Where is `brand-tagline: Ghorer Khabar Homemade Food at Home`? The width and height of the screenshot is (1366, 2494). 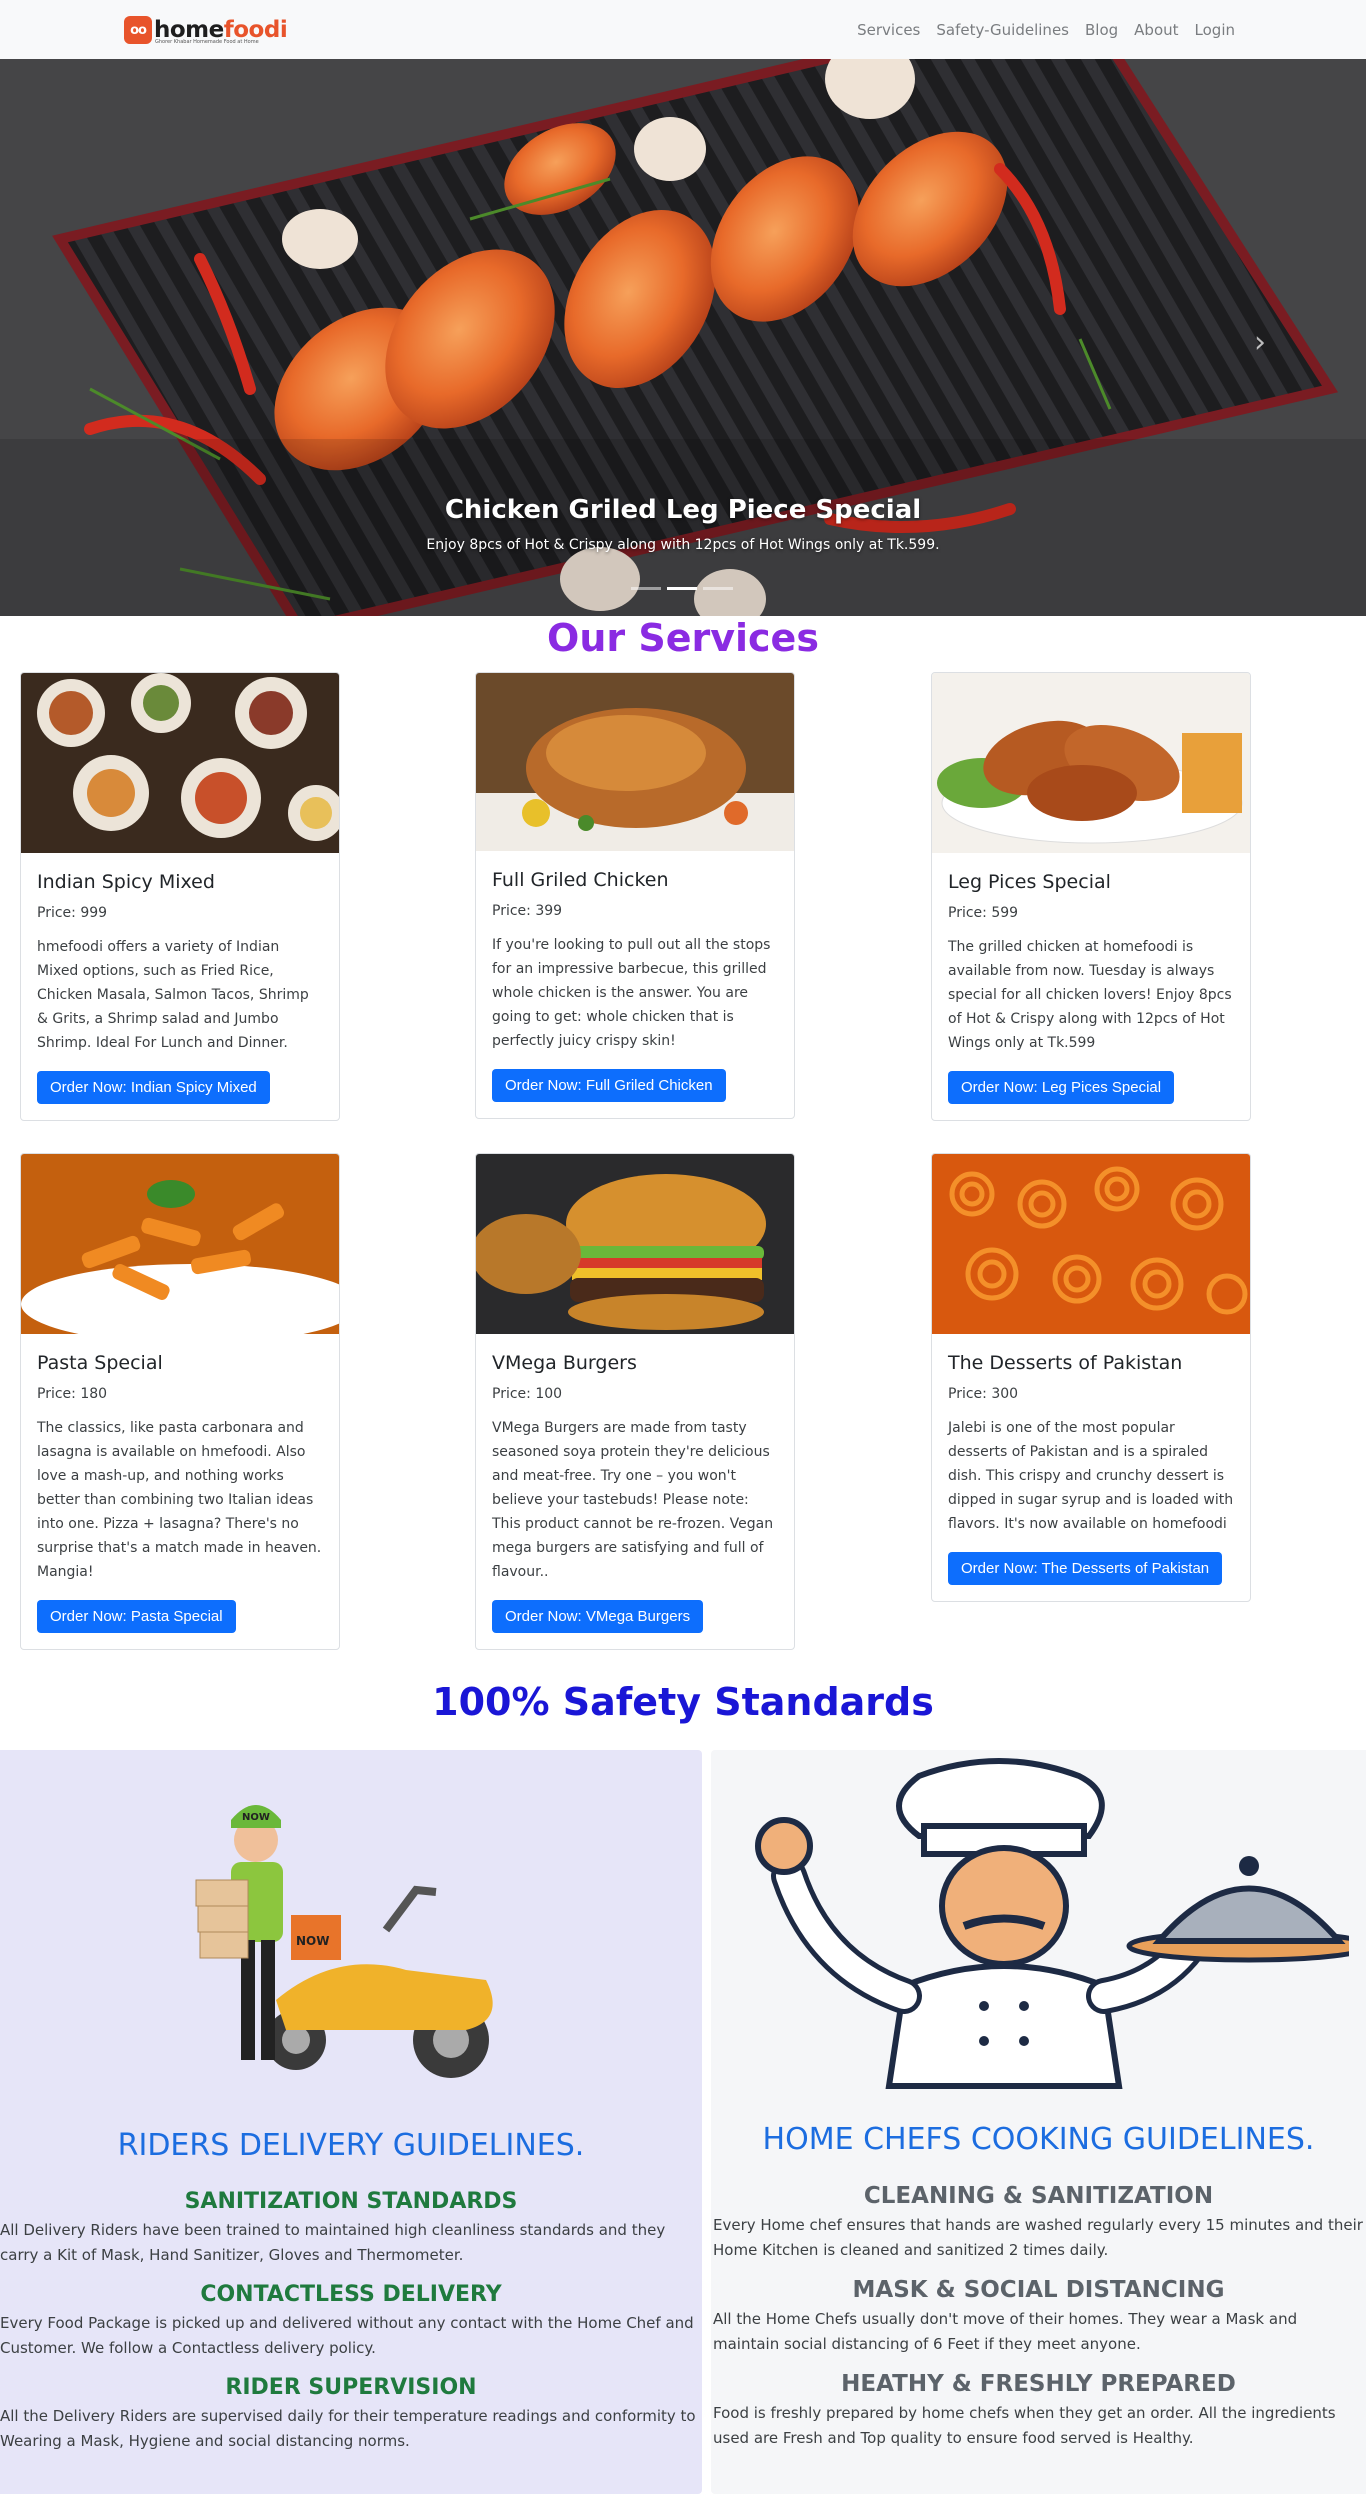
brand-tagline: Ghorer Khabar Homemade Food at Home is located at coordinates (207, 42).